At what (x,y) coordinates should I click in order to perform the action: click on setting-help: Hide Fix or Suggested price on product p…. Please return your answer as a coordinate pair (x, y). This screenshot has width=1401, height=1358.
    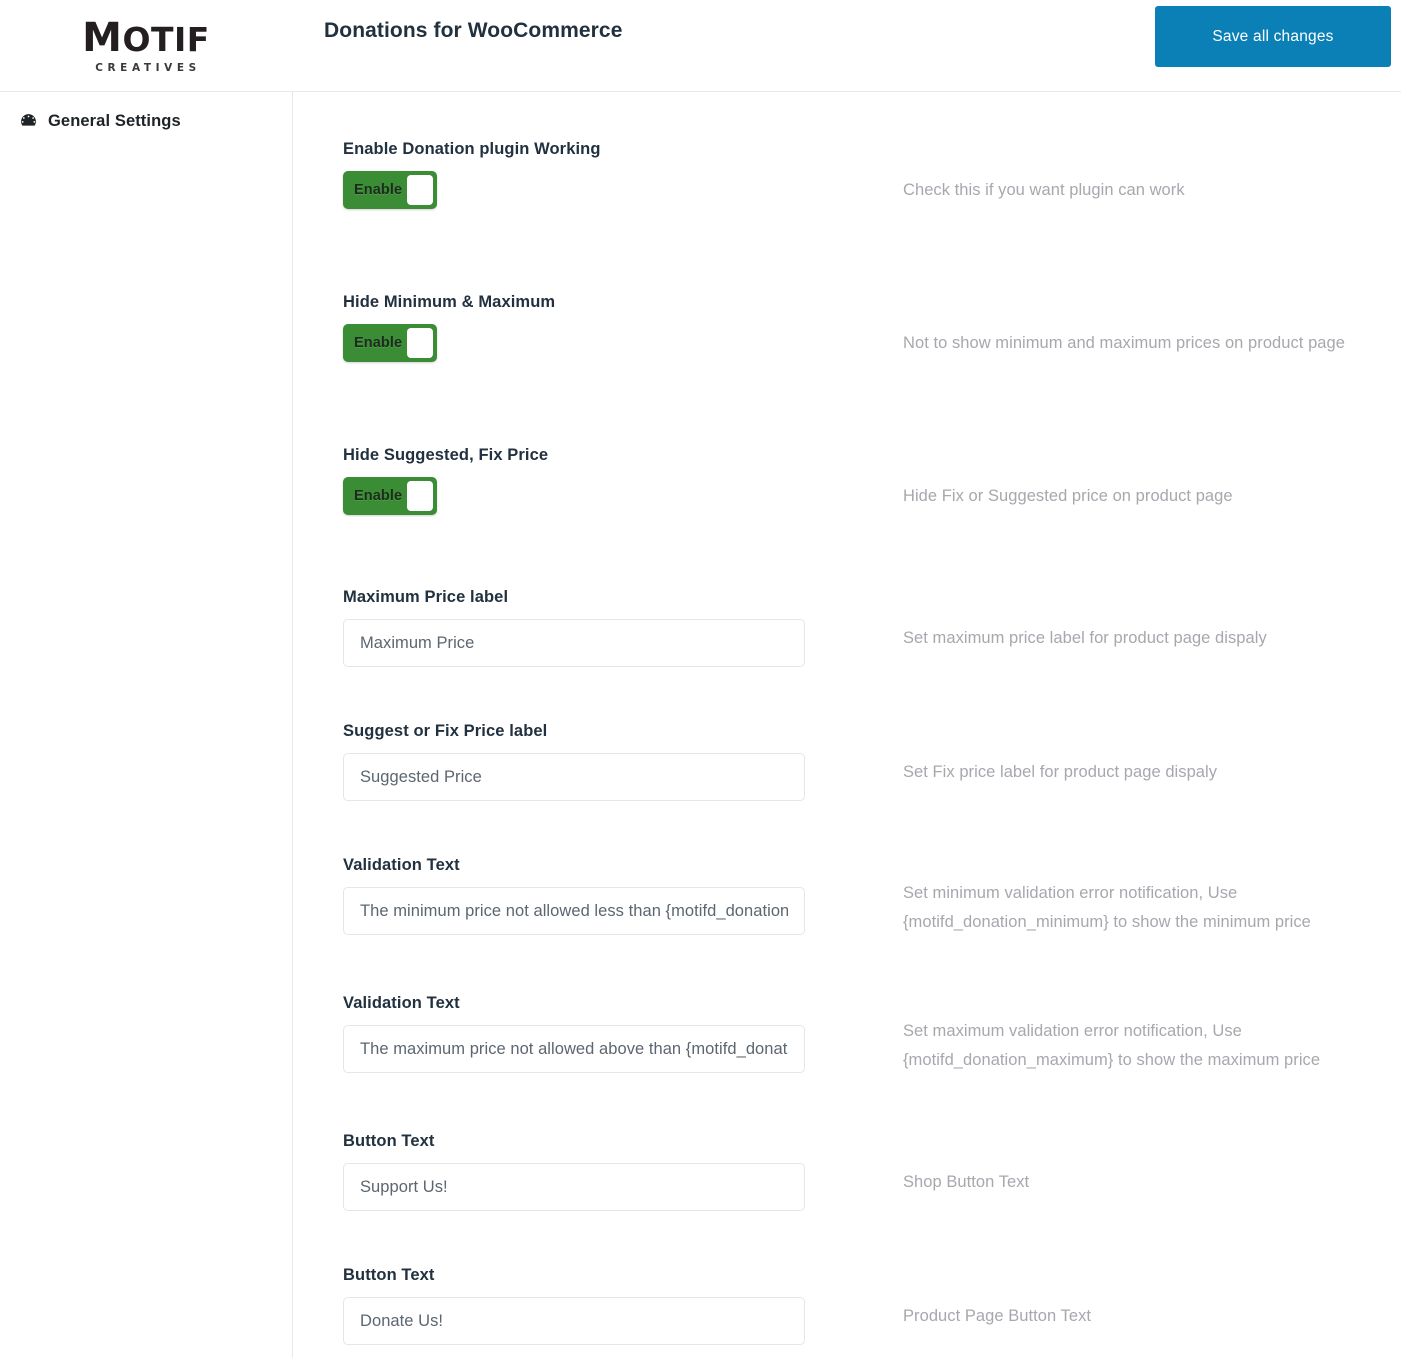
    Looking at the image, I should click on (1068, 496).